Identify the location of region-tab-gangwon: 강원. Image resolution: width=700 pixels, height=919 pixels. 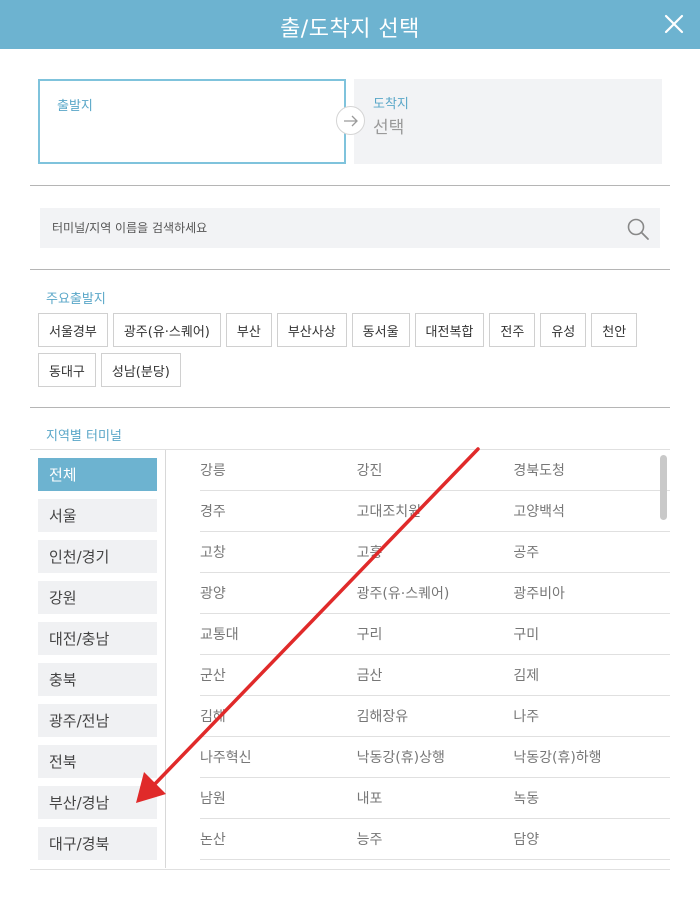
(97, 597).